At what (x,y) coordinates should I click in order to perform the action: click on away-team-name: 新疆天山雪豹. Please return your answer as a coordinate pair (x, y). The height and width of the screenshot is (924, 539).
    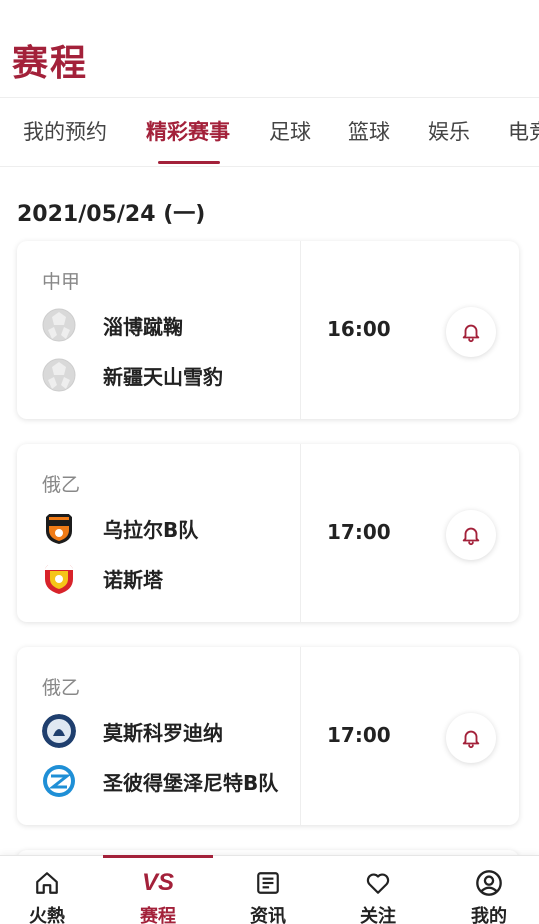
    Looking at the image, I should click on (163, 376).